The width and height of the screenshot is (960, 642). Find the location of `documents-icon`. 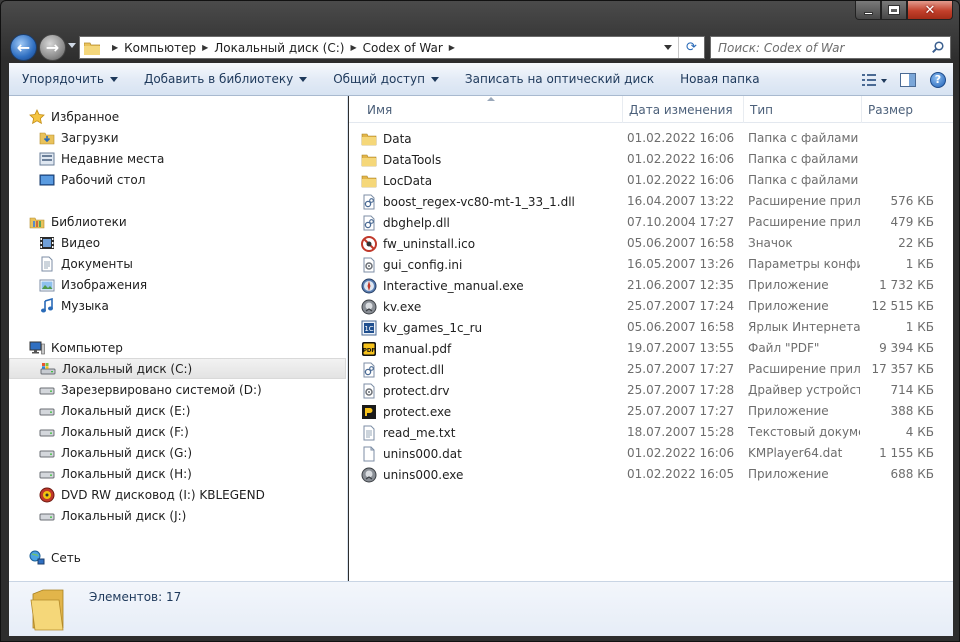

documents-icon is located at coordinates (47, 263).